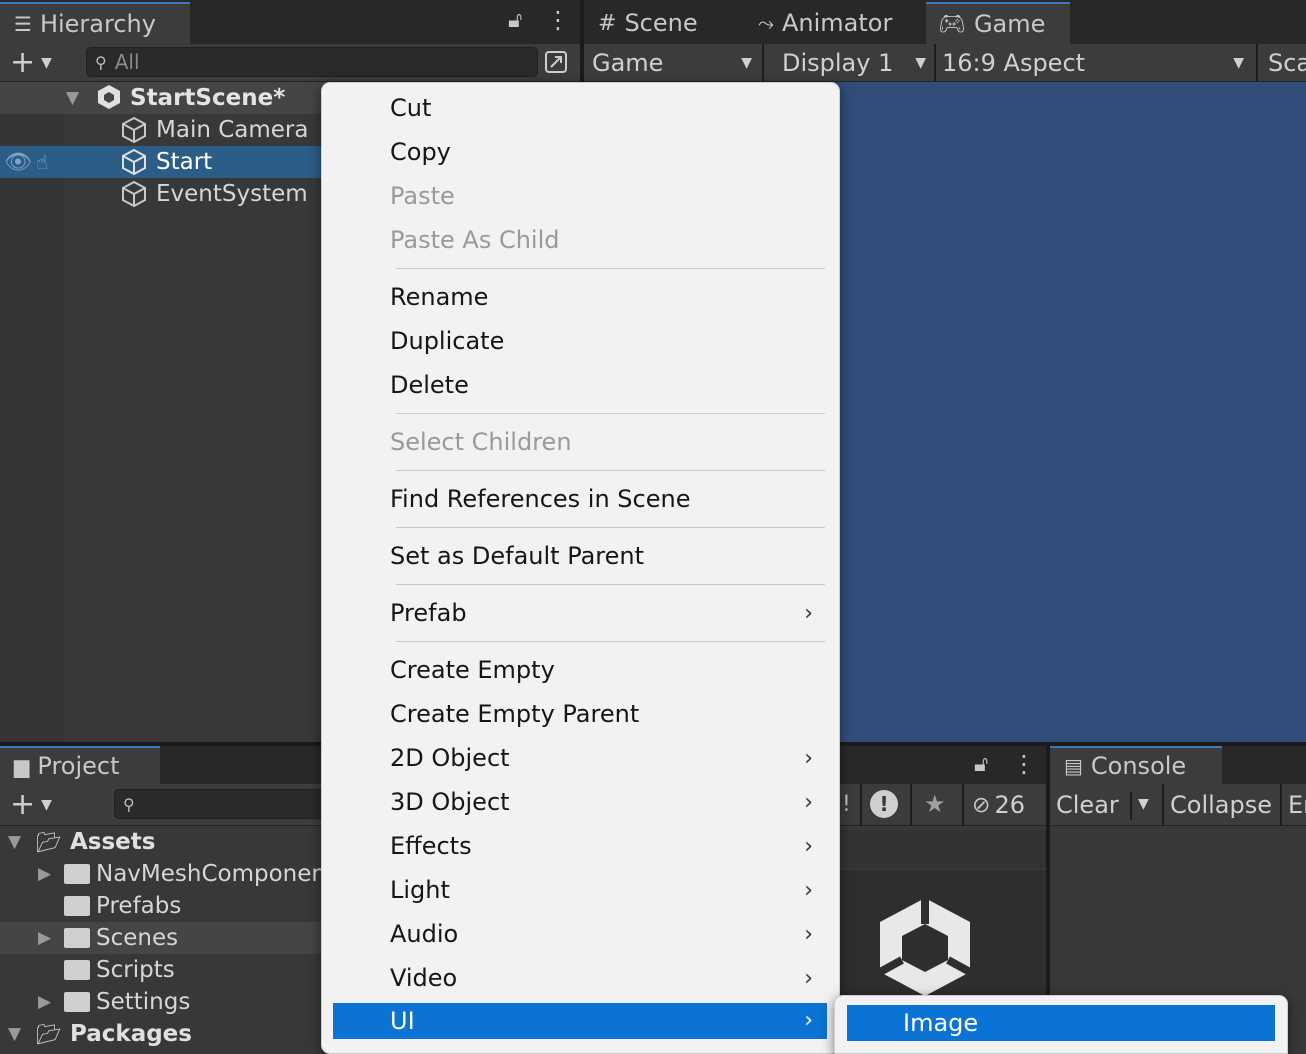 This screenshot has height=1054, width=1306. What do you see at coordinates (580, 1021) in the screenshot?
I see `menu-item-ui: UI ›` at bounding box center [580, 1021].